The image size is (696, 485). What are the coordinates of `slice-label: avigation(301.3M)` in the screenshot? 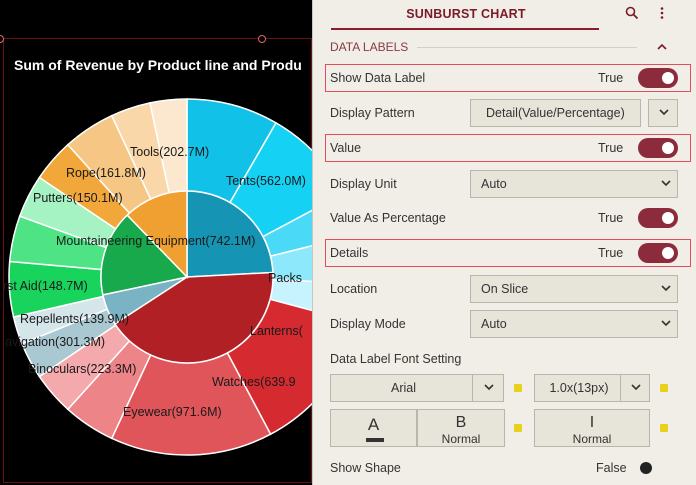 It's located at (55, 342).